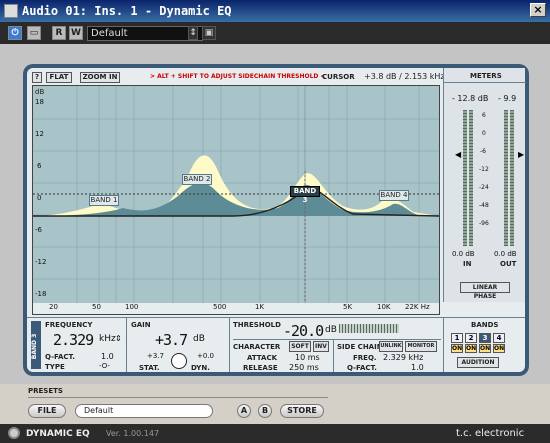 Image resolution: width=550 pixels, height=443 pixels. Describe the element at coordinates (362, 368) in the screenshot. I see `sc-qfact-label: Q-FACT.` at that location.